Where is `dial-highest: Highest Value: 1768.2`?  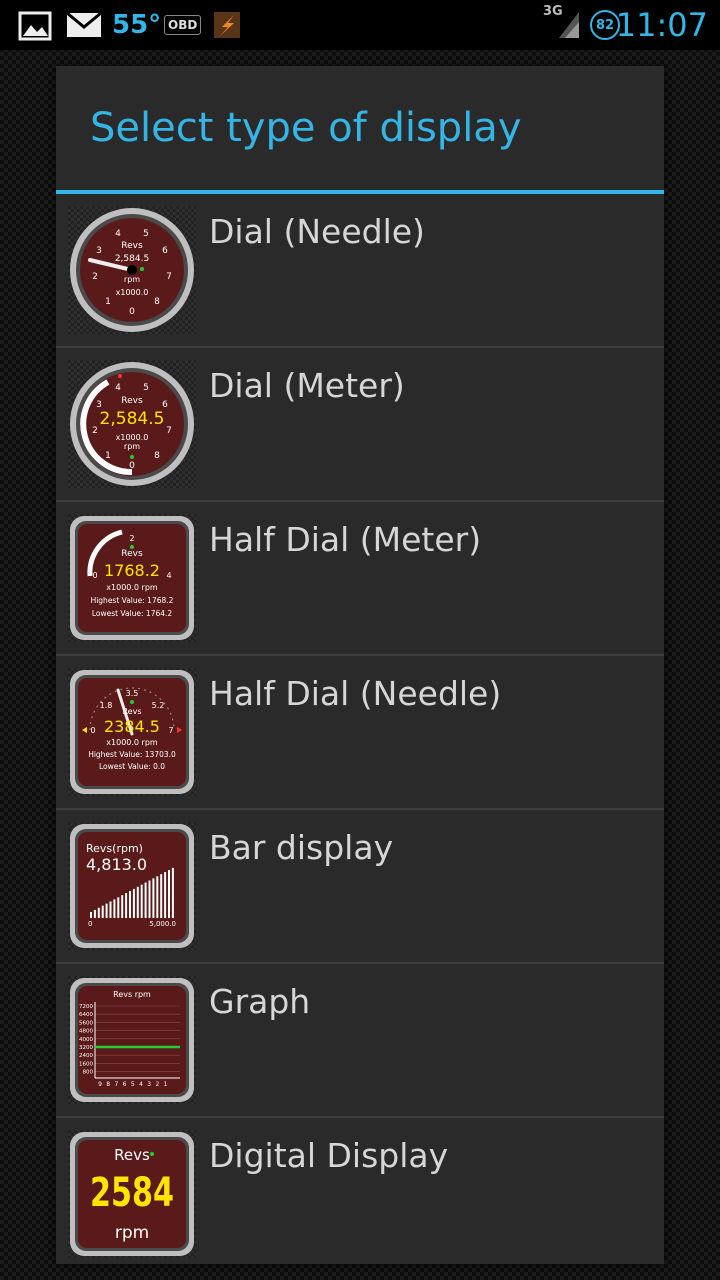 dial-highest: Highest Value: 1768.2 is located at coordinates (132, 600).